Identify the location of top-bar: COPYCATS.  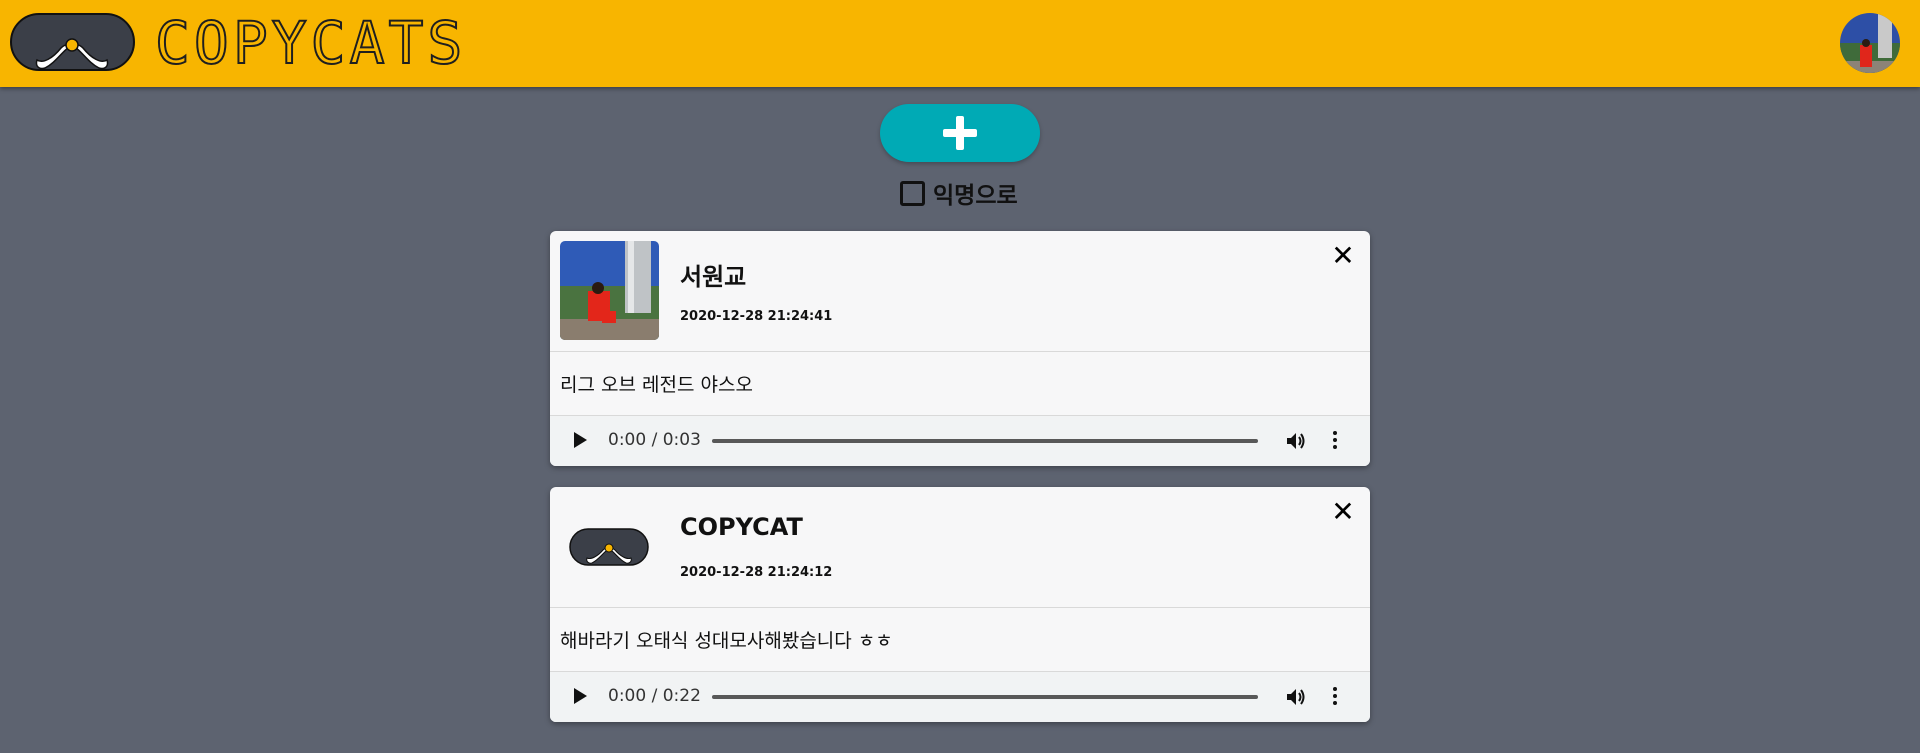
(960, 43).